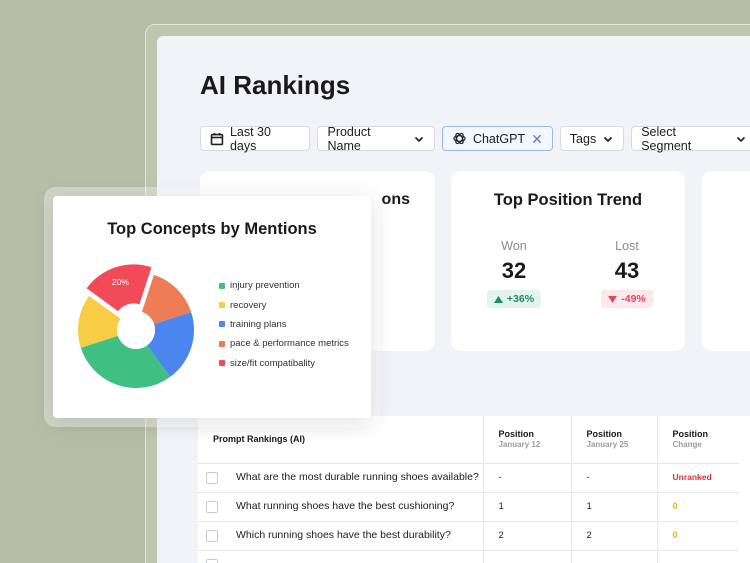 The width and height of the screenshot is (750, 563). I want to click on openai-icon, so click(459, 138).